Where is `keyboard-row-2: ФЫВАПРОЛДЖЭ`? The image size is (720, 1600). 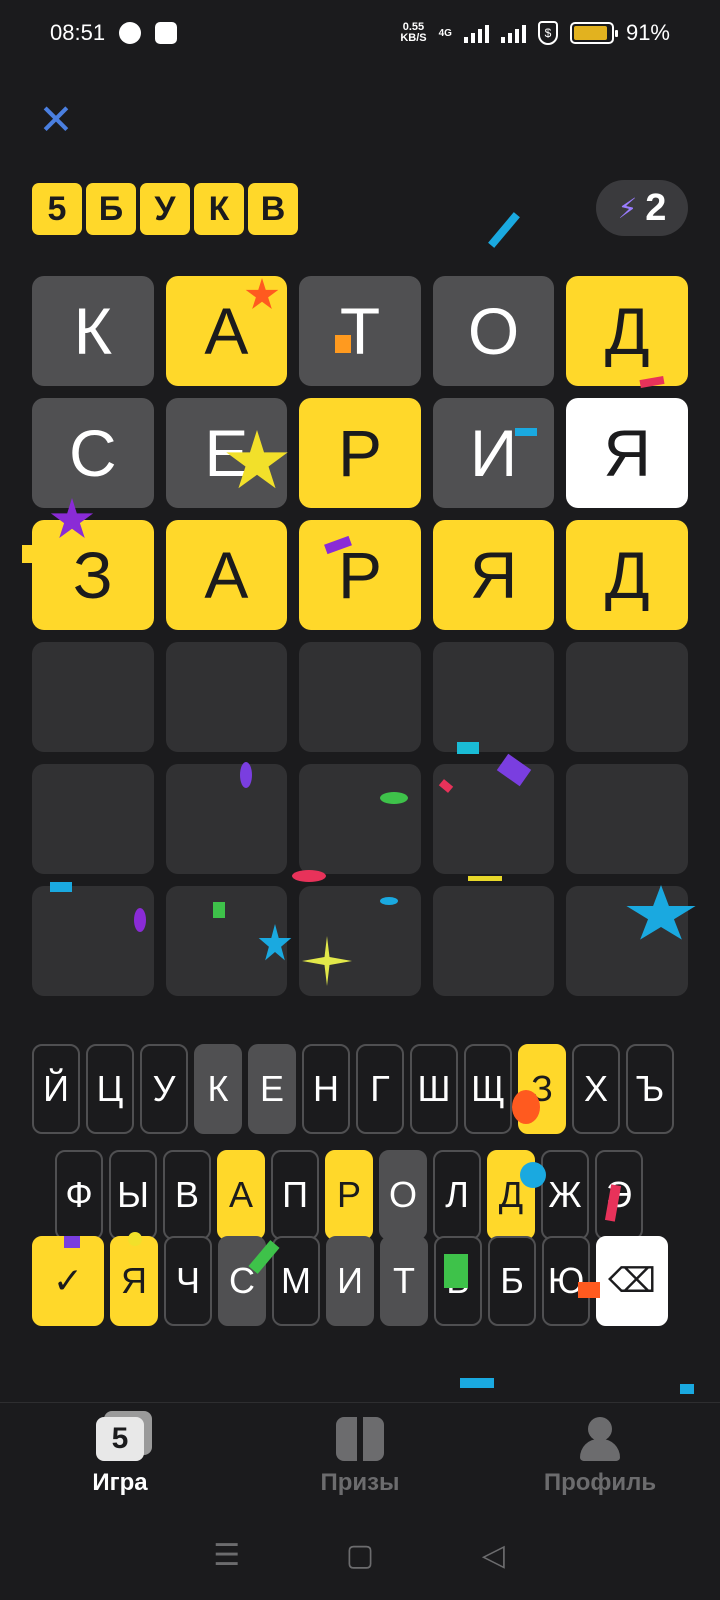
keyboard-row-2: ФЫВАПРОЛДЖЭ is located at coordinates (349, 1195).